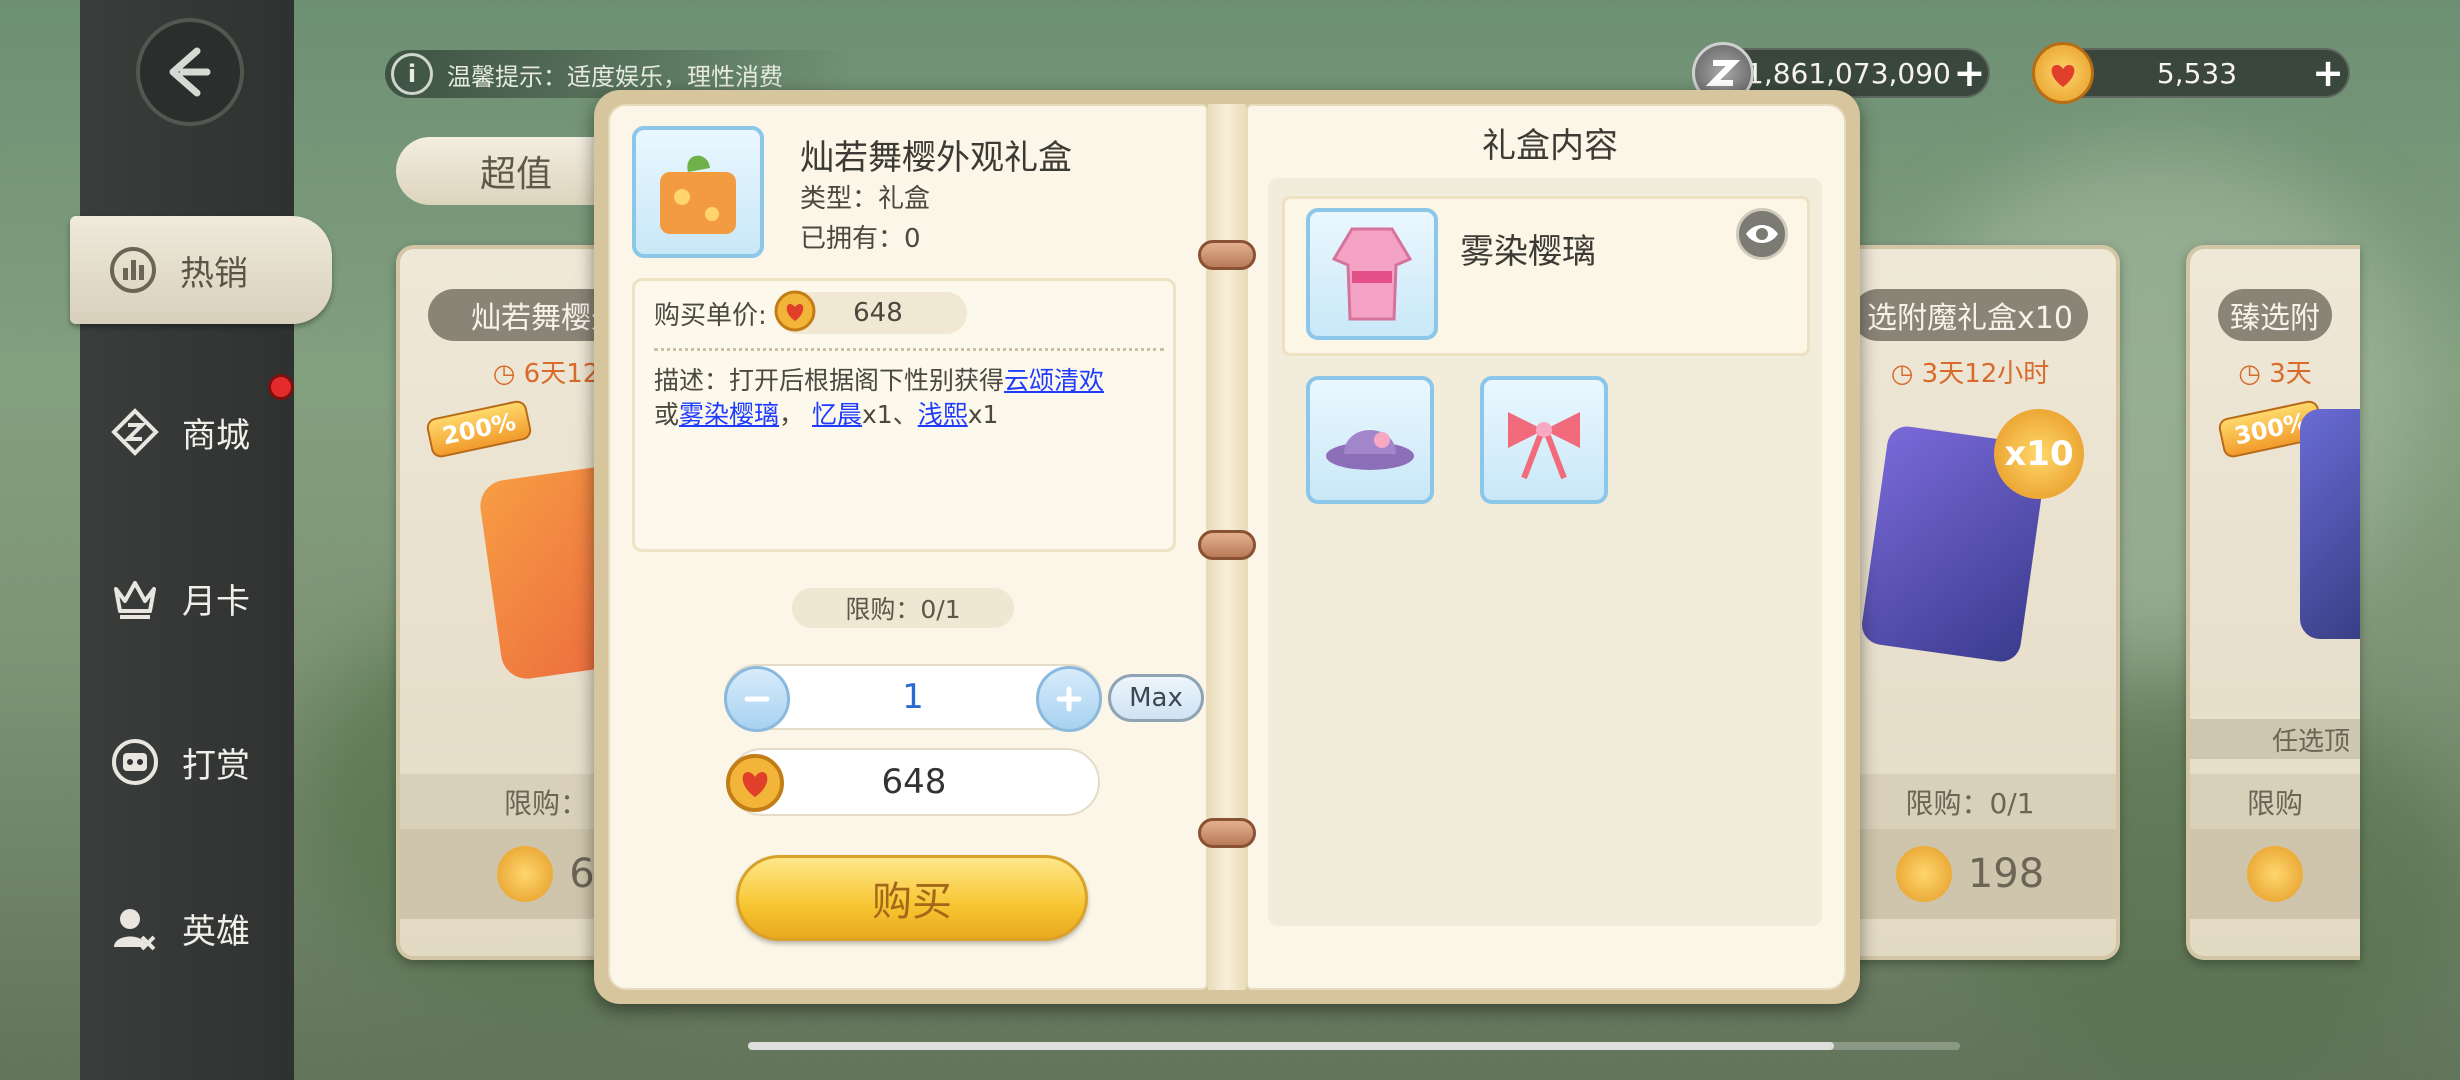 This screenshot has height=1080, width=2460. I want to click on unit-price-pill: 648, so click(870, 312).